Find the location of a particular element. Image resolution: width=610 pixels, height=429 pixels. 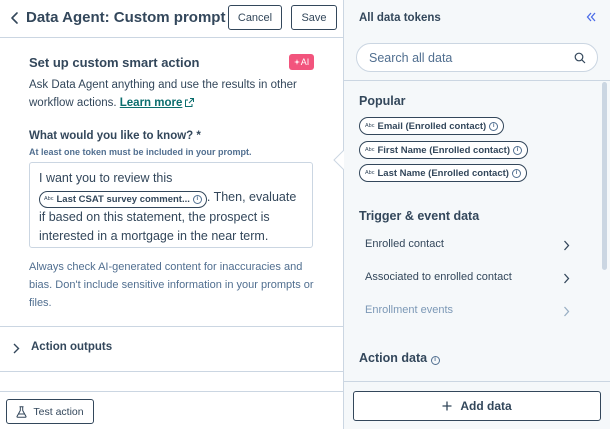

external-link-icon is located at coordinates (190, 102).